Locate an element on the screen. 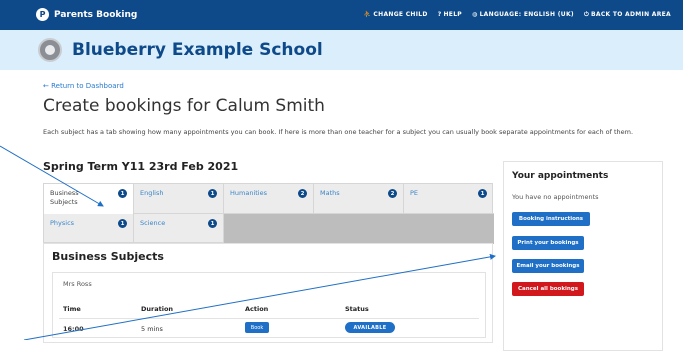  book-button: Book is located at coordinates (257, 327).